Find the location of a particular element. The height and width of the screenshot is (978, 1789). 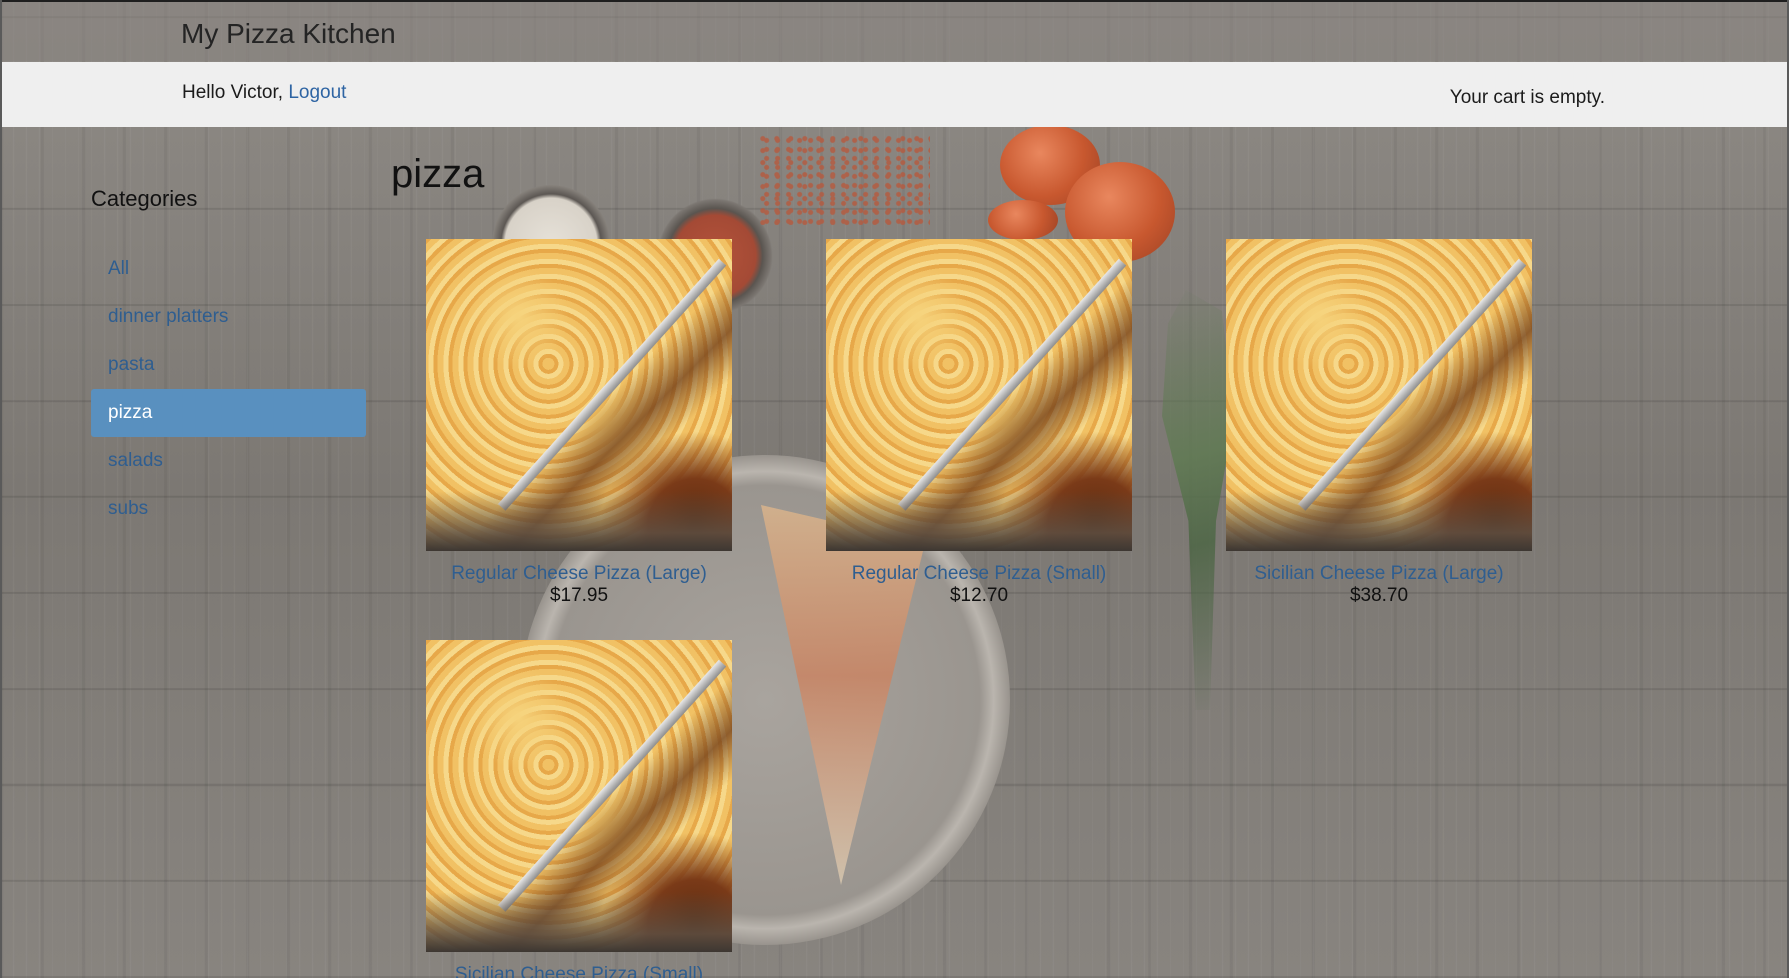

product-price: $12.70 is located at coordinates (979, 595).